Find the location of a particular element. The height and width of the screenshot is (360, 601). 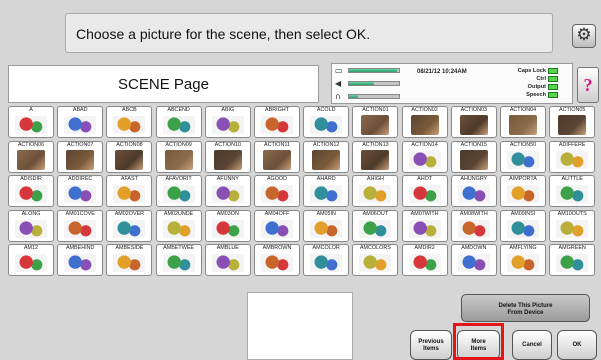

picture-tile: AM10OUTS is located at coordinates (572, 225).